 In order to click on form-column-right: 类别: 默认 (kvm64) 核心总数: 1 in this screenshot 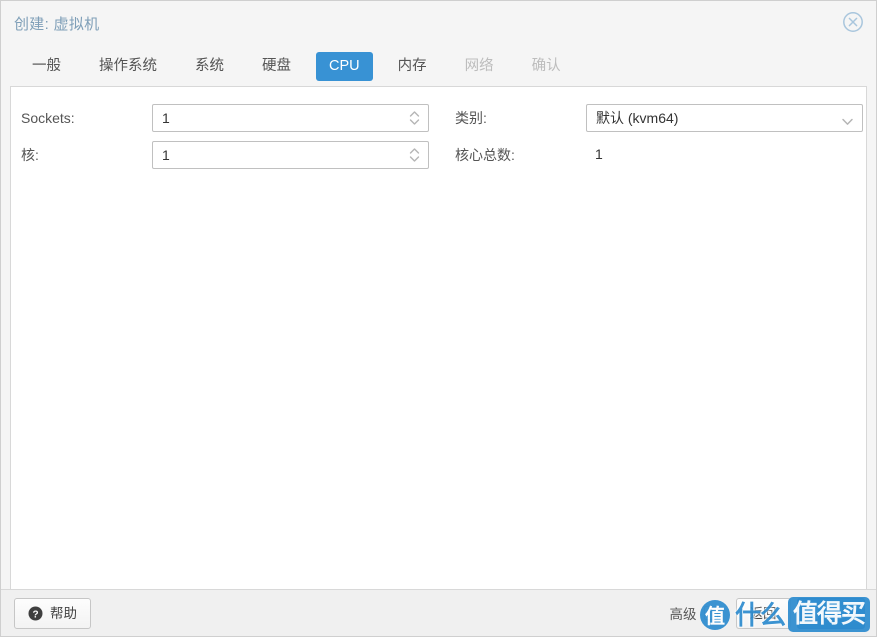, I will do `click(656, 137)`.